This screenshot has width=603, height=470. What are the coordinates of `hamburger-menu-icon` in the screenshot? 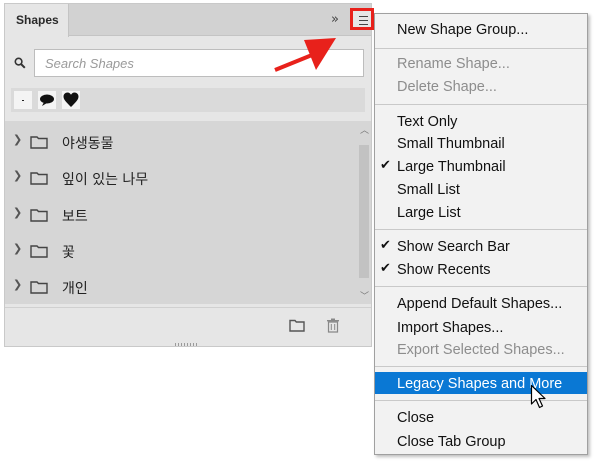 It's located at (363, 20).